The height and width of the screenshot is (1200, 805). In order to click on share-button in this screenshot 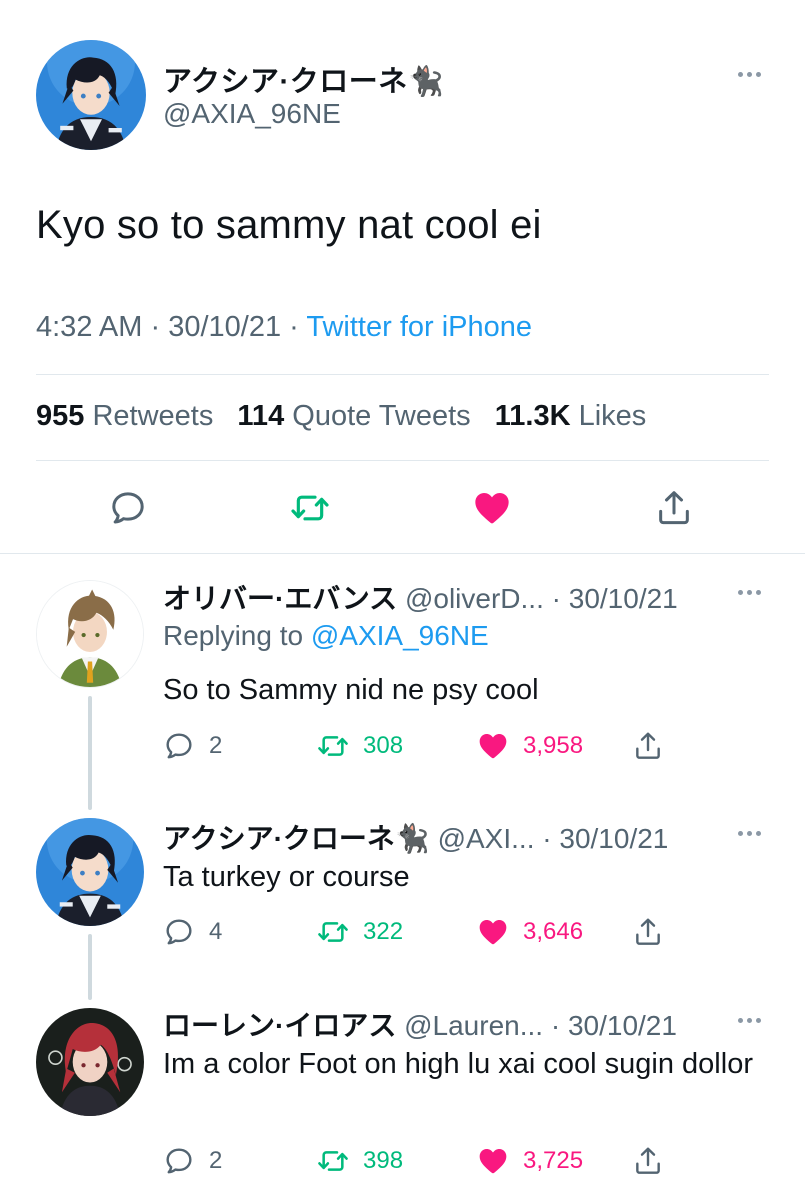, I will do `click(674, 508)`.